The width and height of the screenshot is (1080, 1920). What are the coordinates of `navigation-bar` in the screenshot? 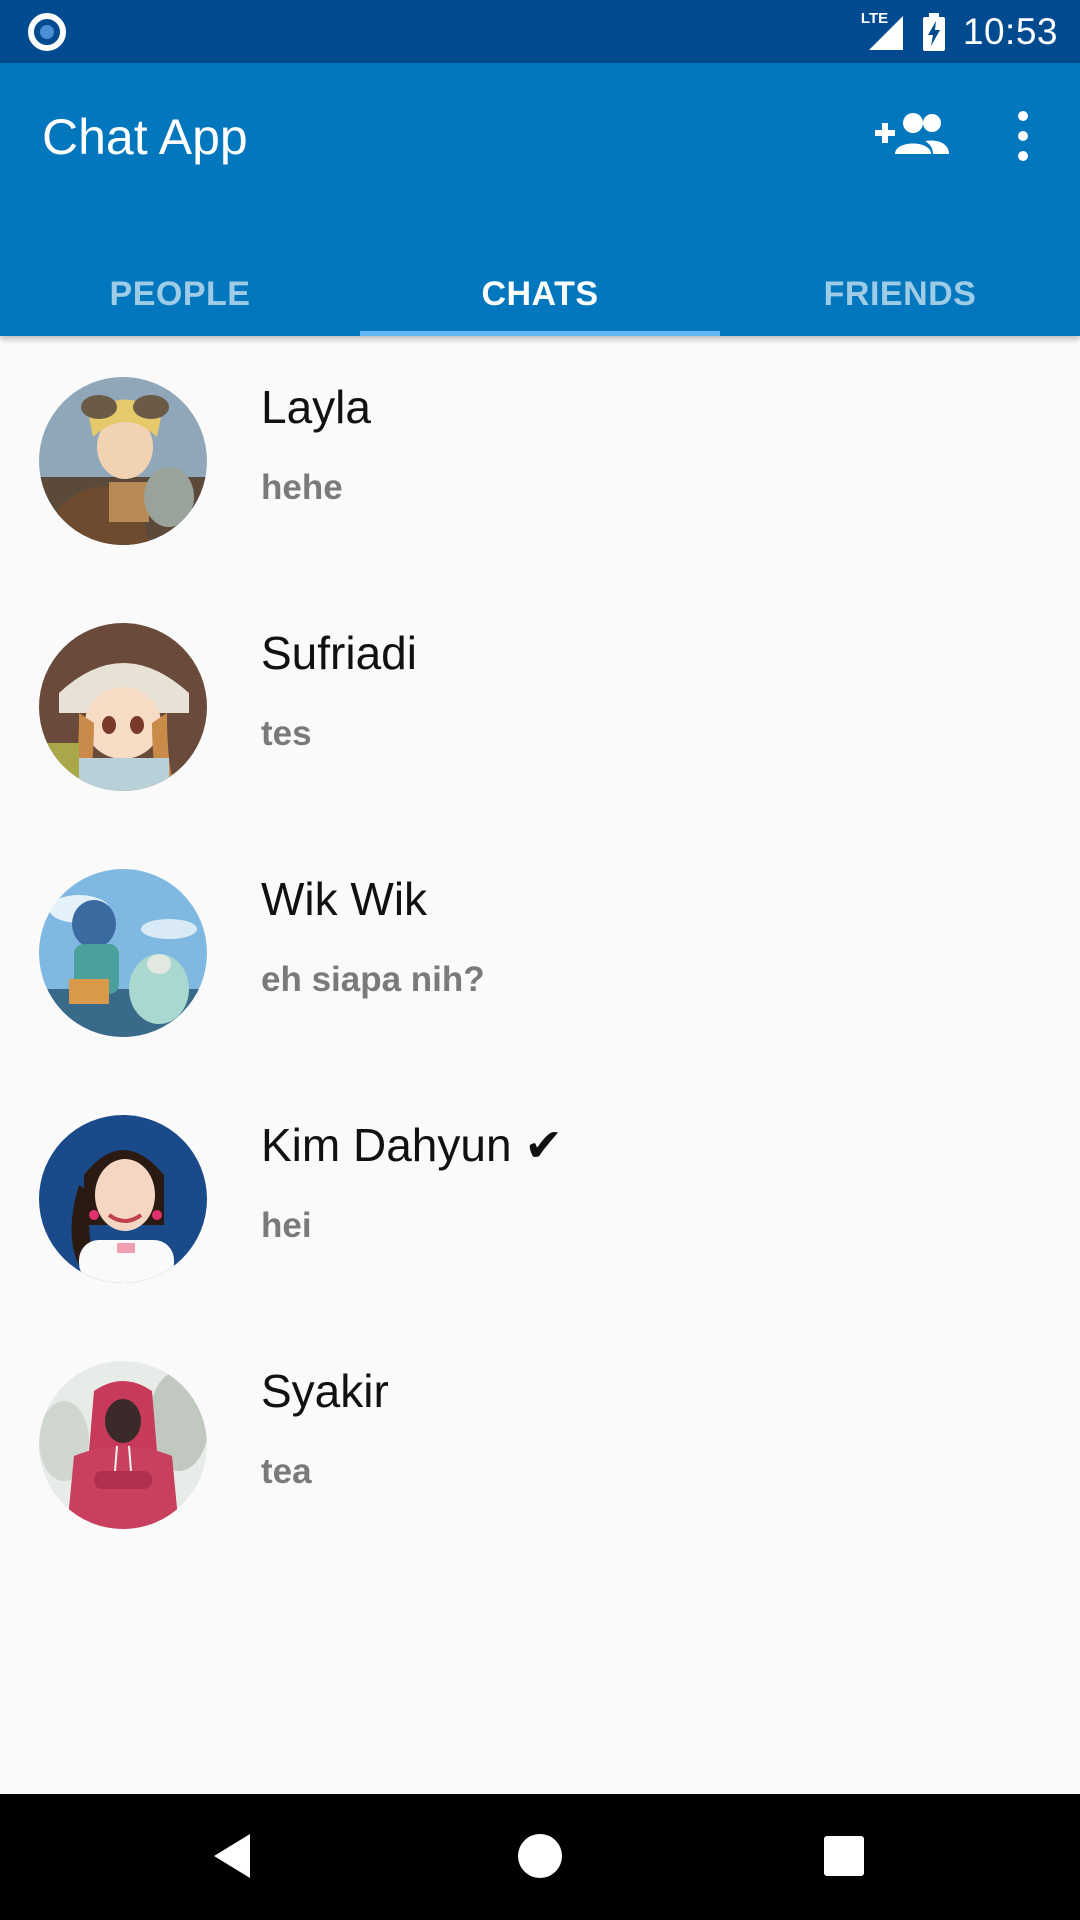 It's located at (540, 1857).